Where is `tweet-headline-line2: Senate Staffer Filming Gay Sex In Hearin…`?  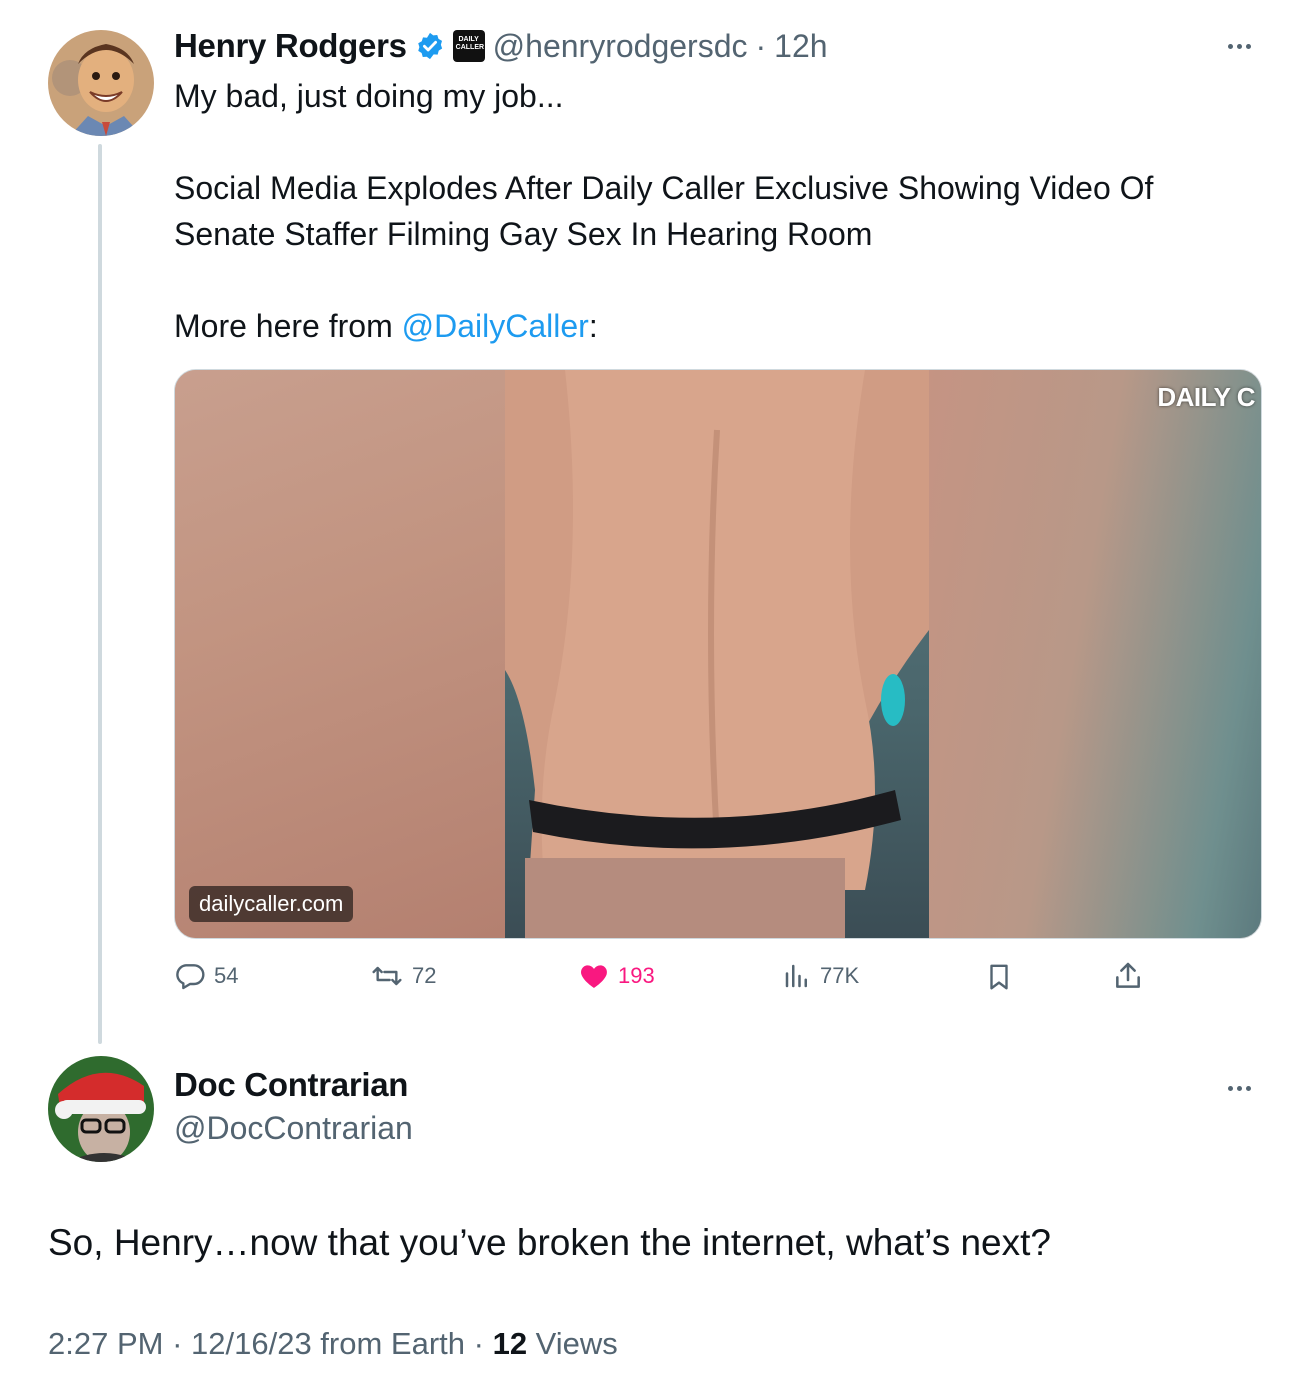
tweet-headline-line2: Senate Staffer Filming Gay Sex In Hearin… is located at coordinates (523, 234).